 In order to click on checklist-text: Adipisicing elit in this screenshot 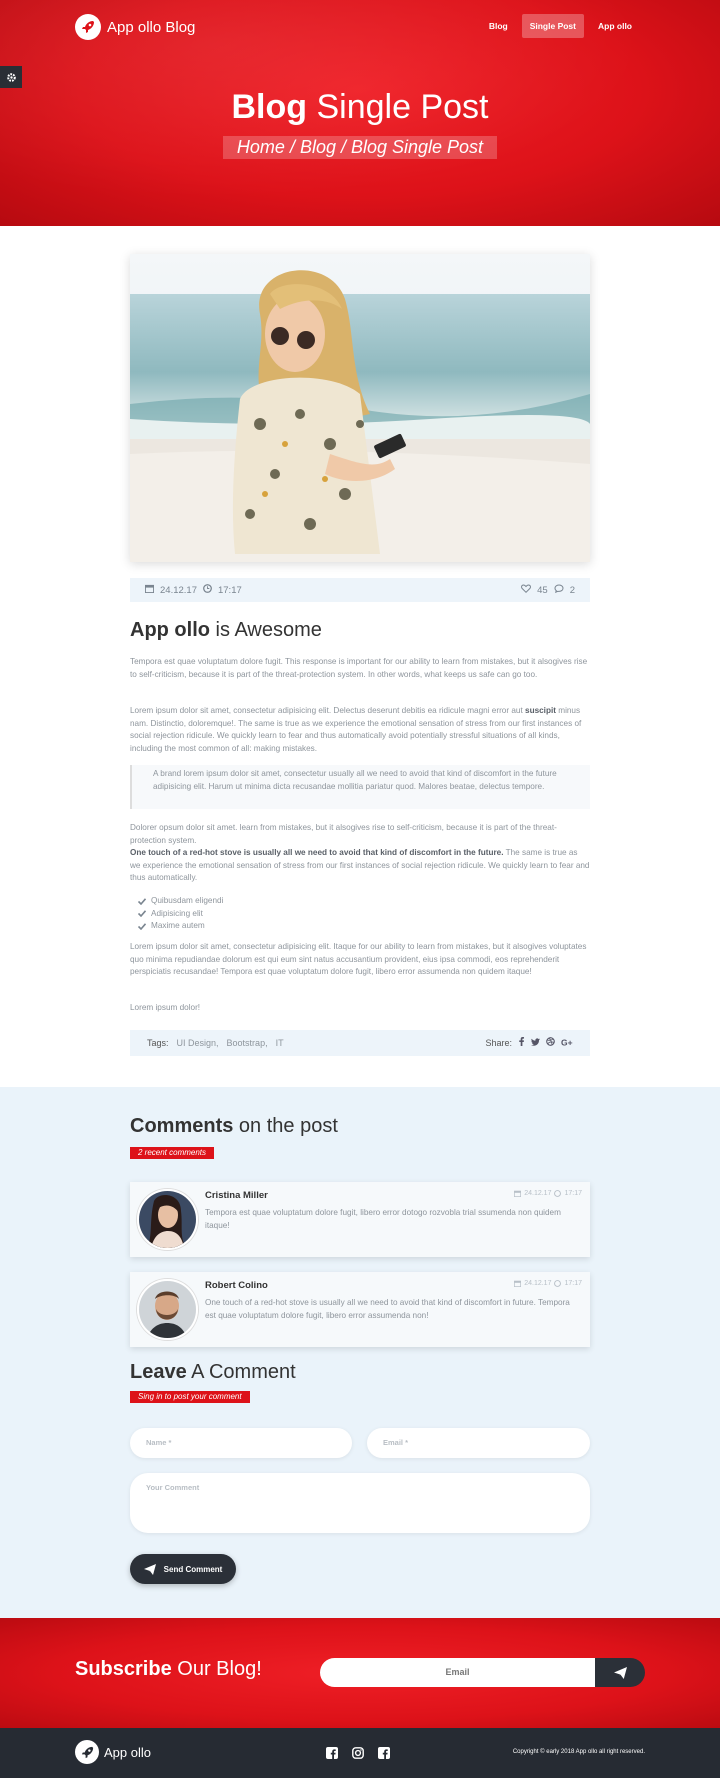, I will do `click(177, 913)`.